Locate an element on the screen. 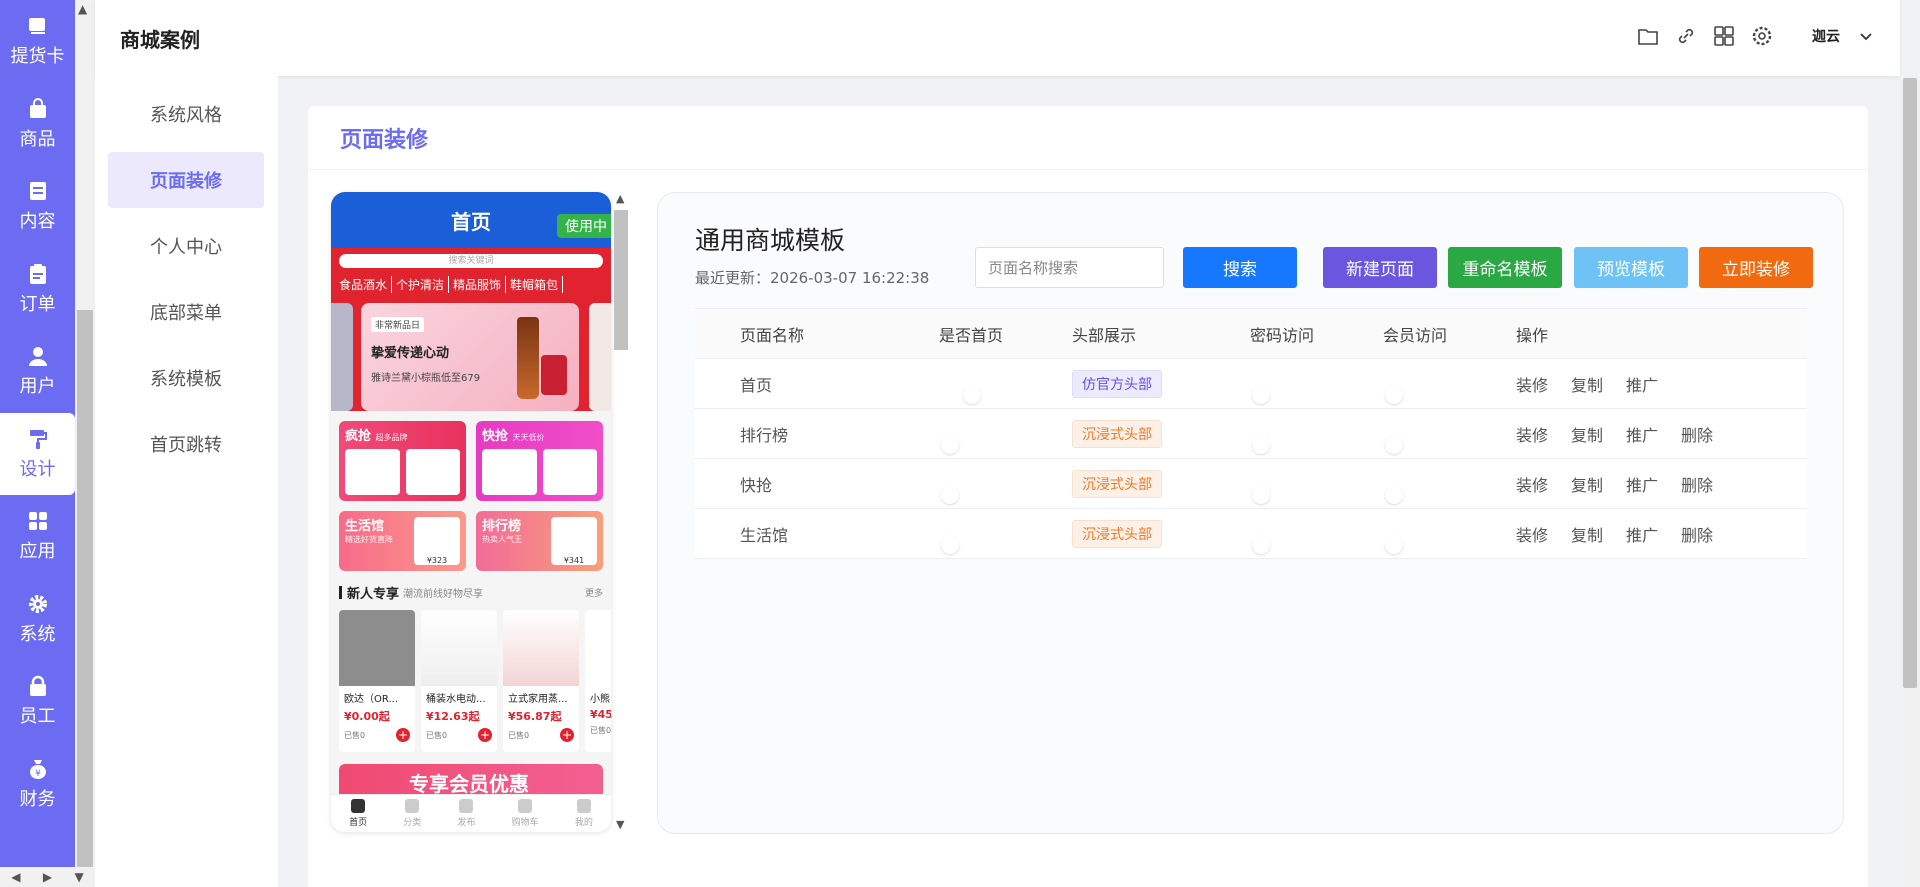 This screenshot has height=887, width=1920. goods-item: 桶装水电动... ¥12.63起 已售0 + is located at coordinates (459, 681).